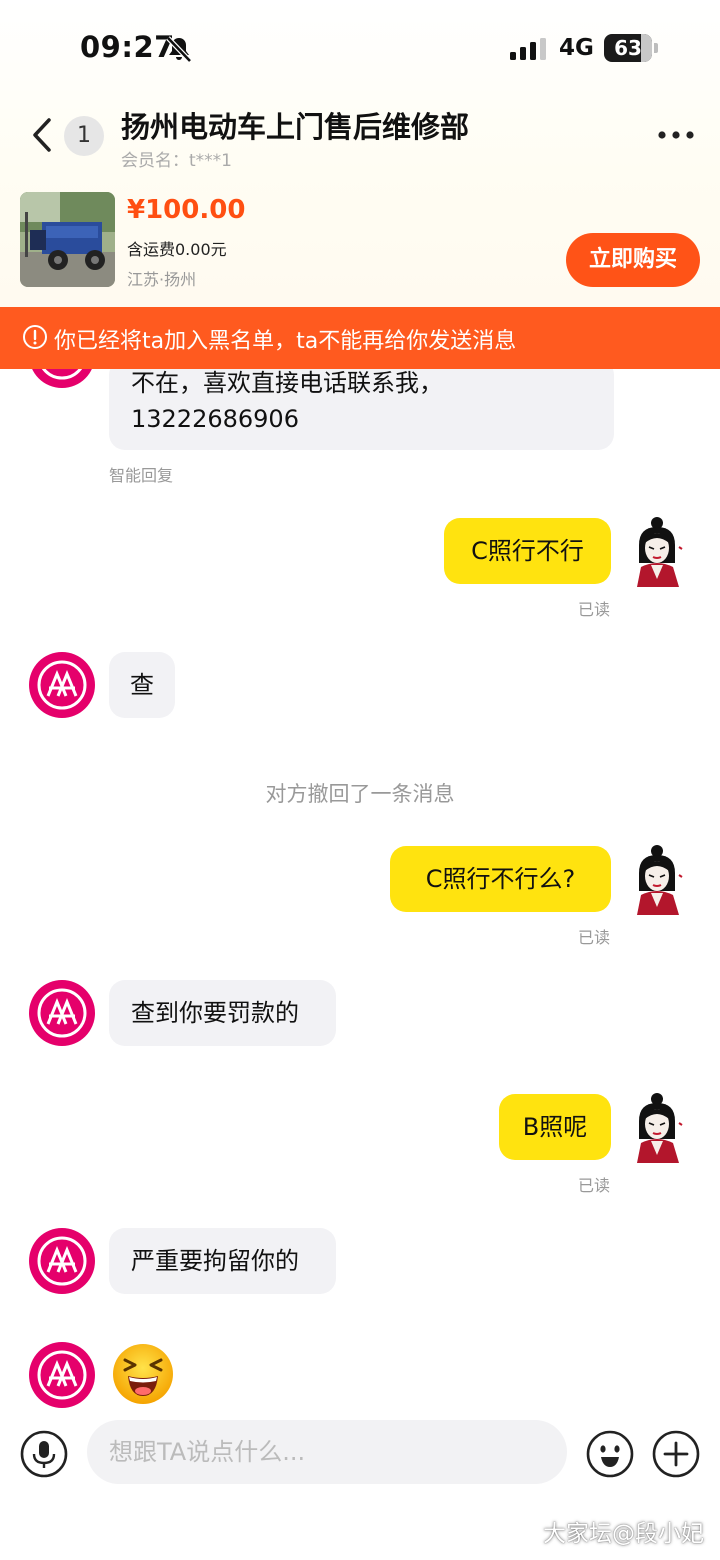  Describe the element at coordinates (67, 239) in the screenshot. I see `product-image` at that location.